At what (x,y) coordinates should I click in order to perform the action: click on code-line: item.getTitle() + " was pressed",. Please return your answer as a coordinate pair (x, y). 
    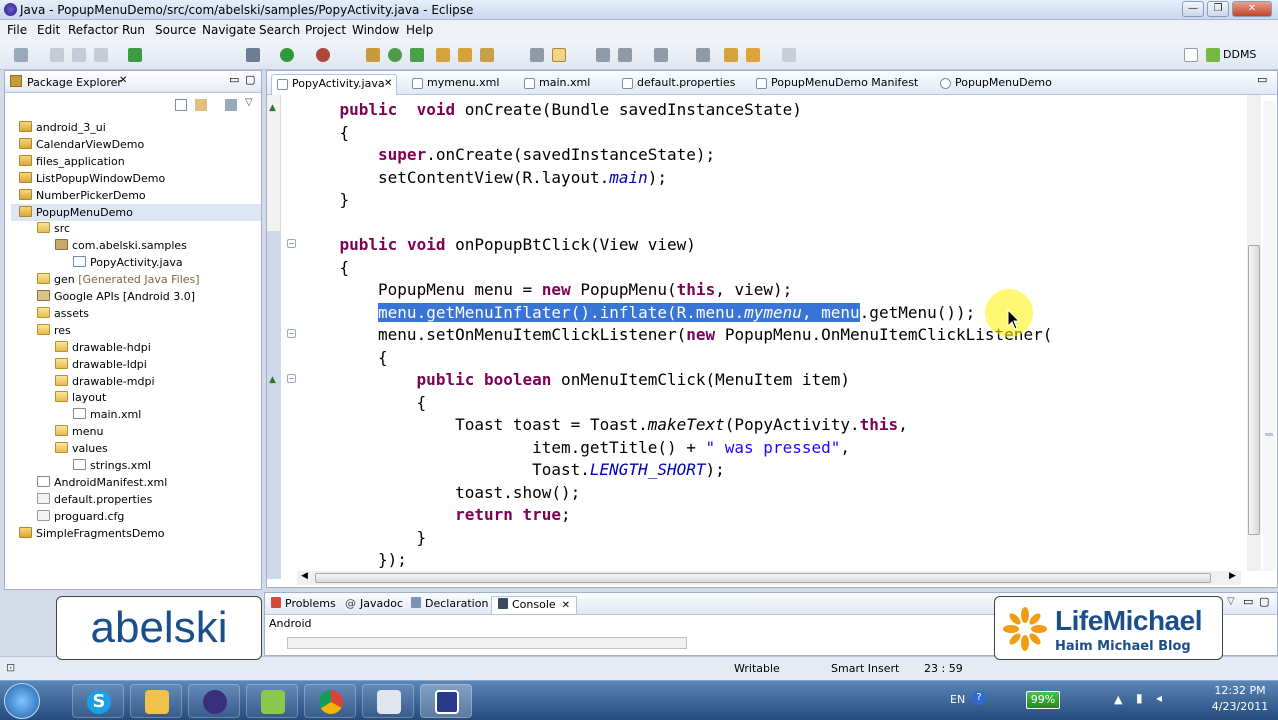
    Looking at the image, I should click on (691, 448).